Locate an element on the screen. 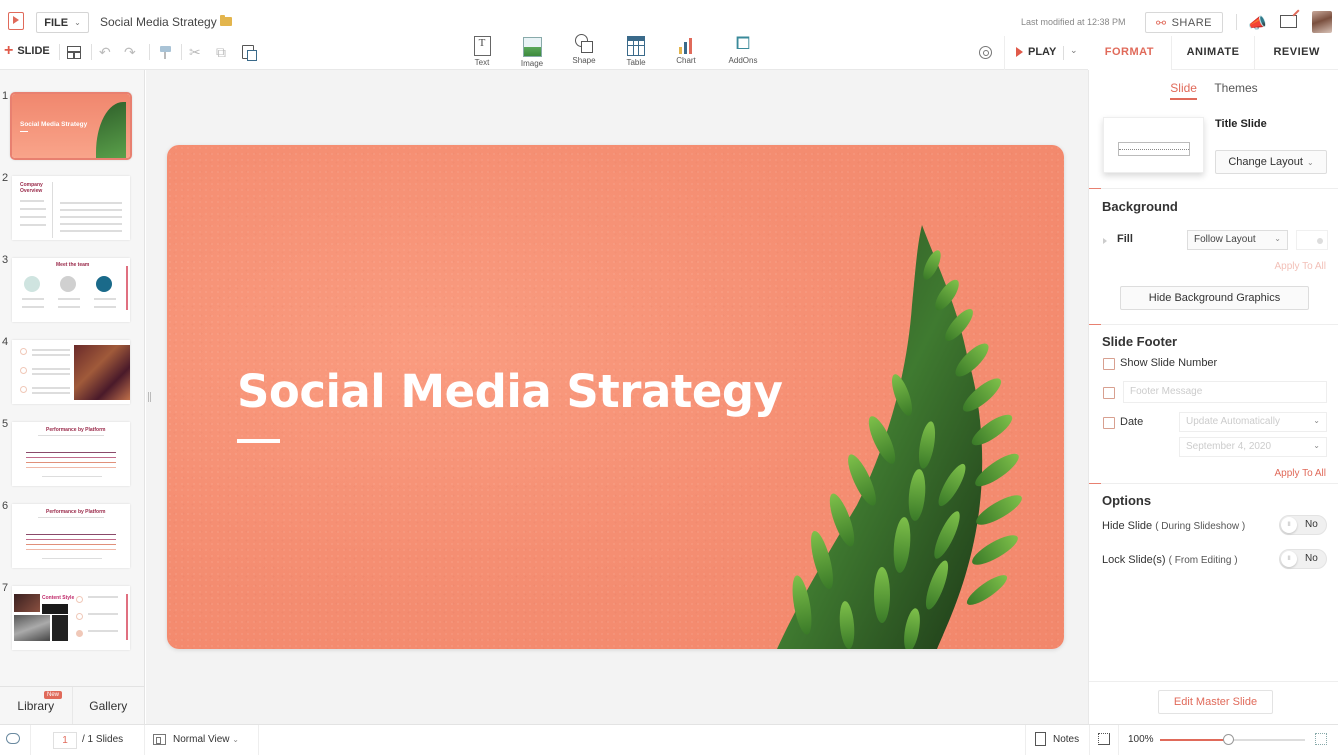 The width and height of the screenshot is (1338, 755). slide-title-text: Social Media Strategy is located at coordinates (510, 391).